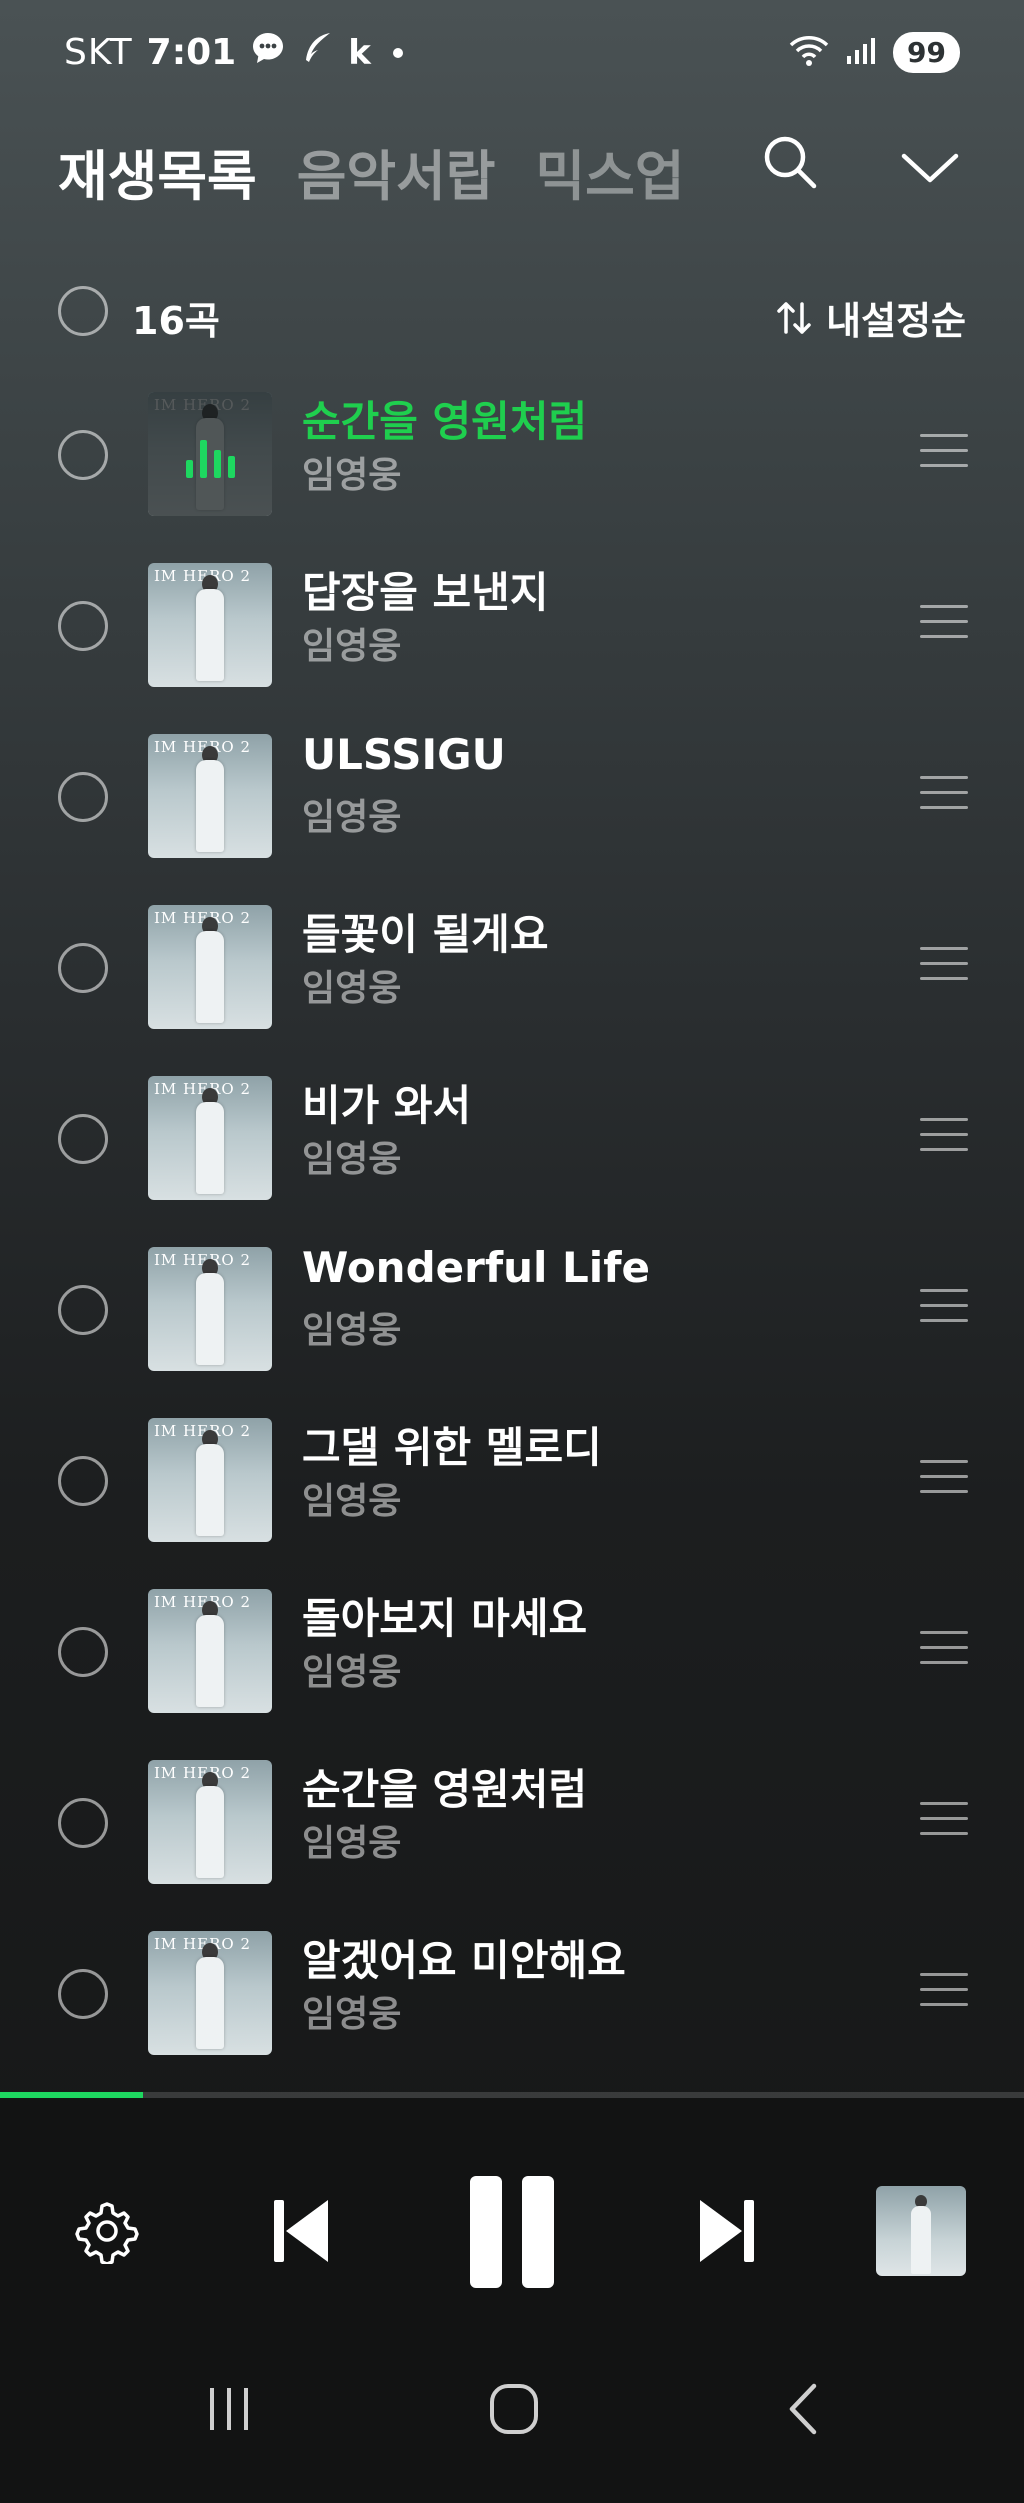 The width and height of the screenshot is (1024, 2503). I want to click on track-title: 답장을 보낸지, so click(425, 592).